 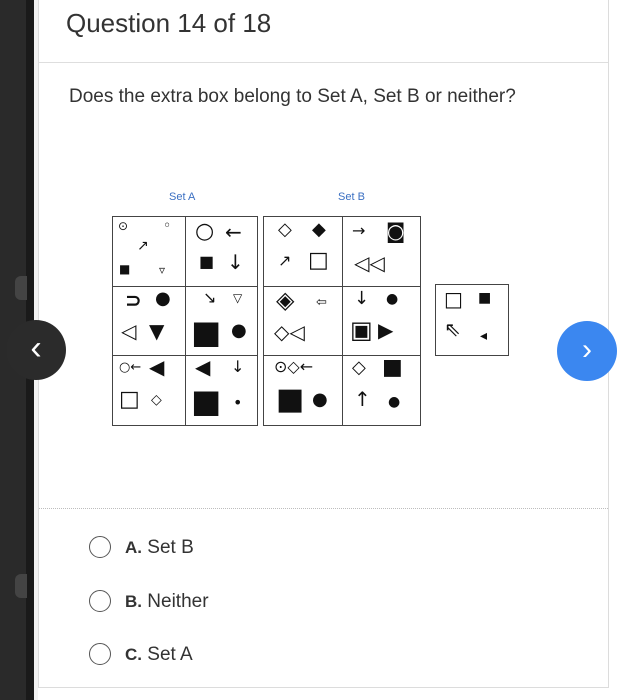 I want to click on circle-icon: ○, so click(x=205, y=231).